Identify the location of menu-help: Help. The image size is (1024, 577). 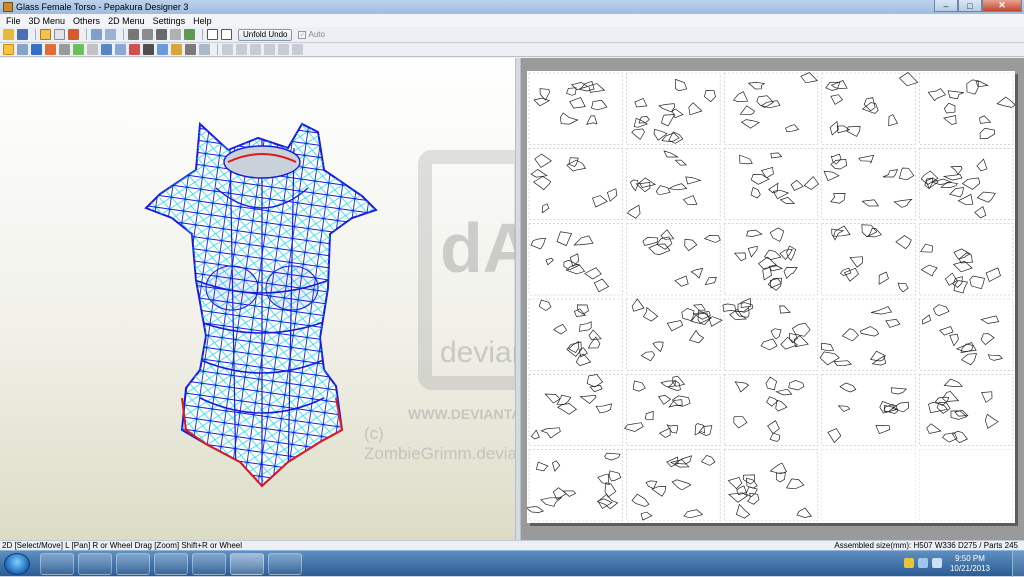
(202, 21).